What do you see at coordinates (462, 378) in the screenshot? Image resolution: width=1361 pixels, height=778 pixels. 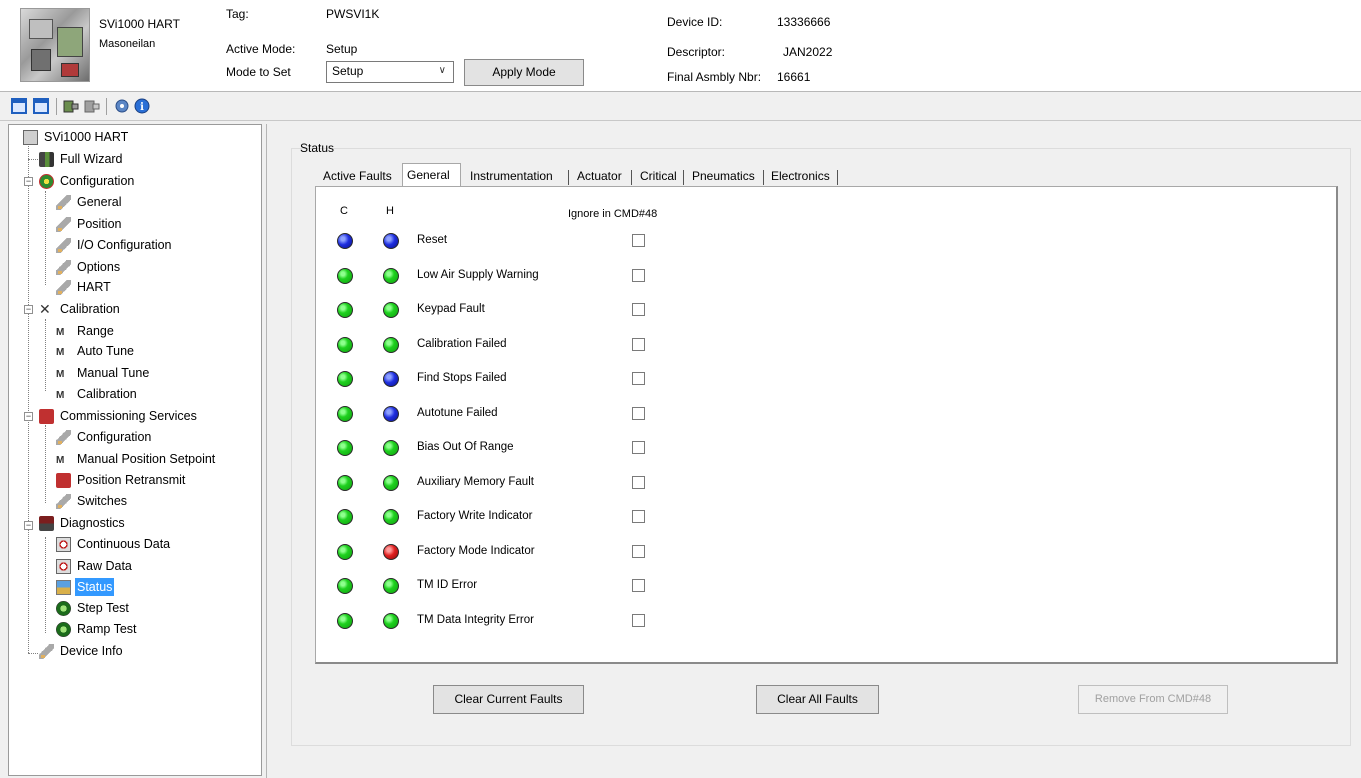 I see `fault-label: Find Stops Failed` at bounding box center [462, 378].